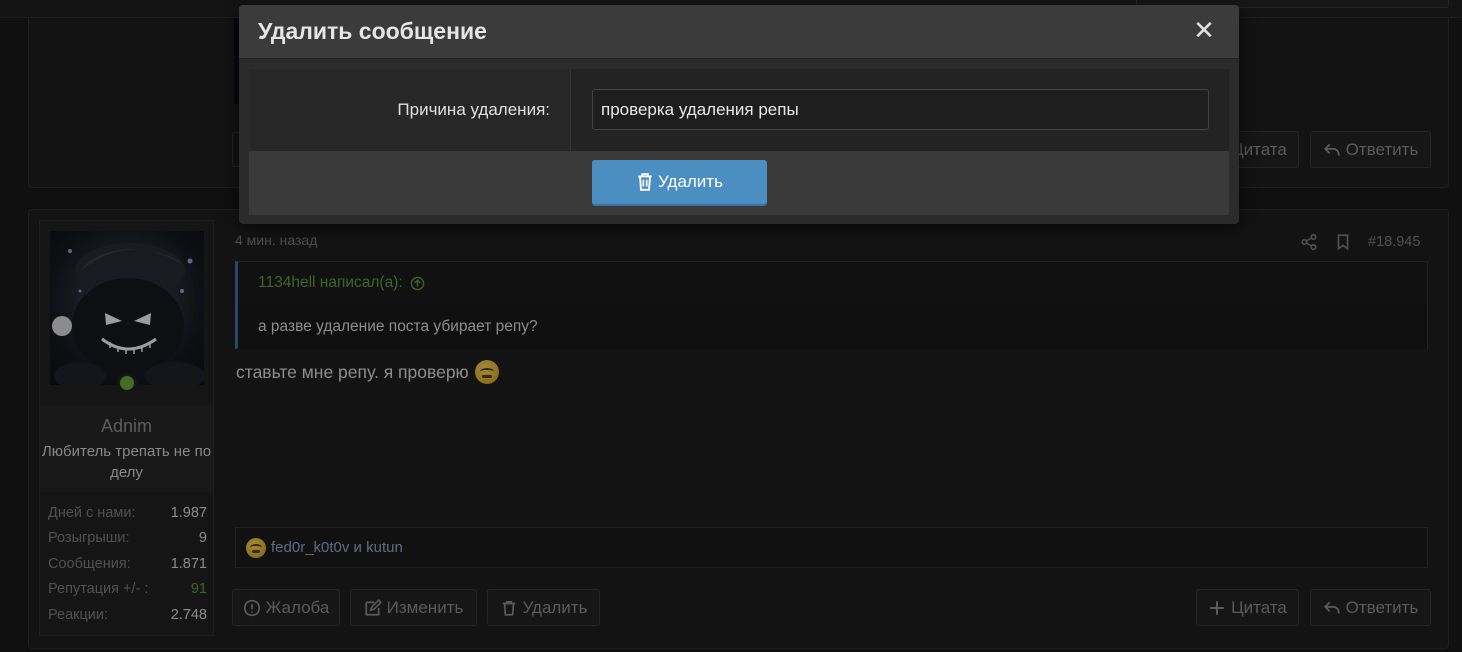 This screenshot has height=652, width=1462. What do you see at coordinates (690, 181) in the screenshot?
I see `confirm-delete-label: Удалить` at bounding box center [690, 181].